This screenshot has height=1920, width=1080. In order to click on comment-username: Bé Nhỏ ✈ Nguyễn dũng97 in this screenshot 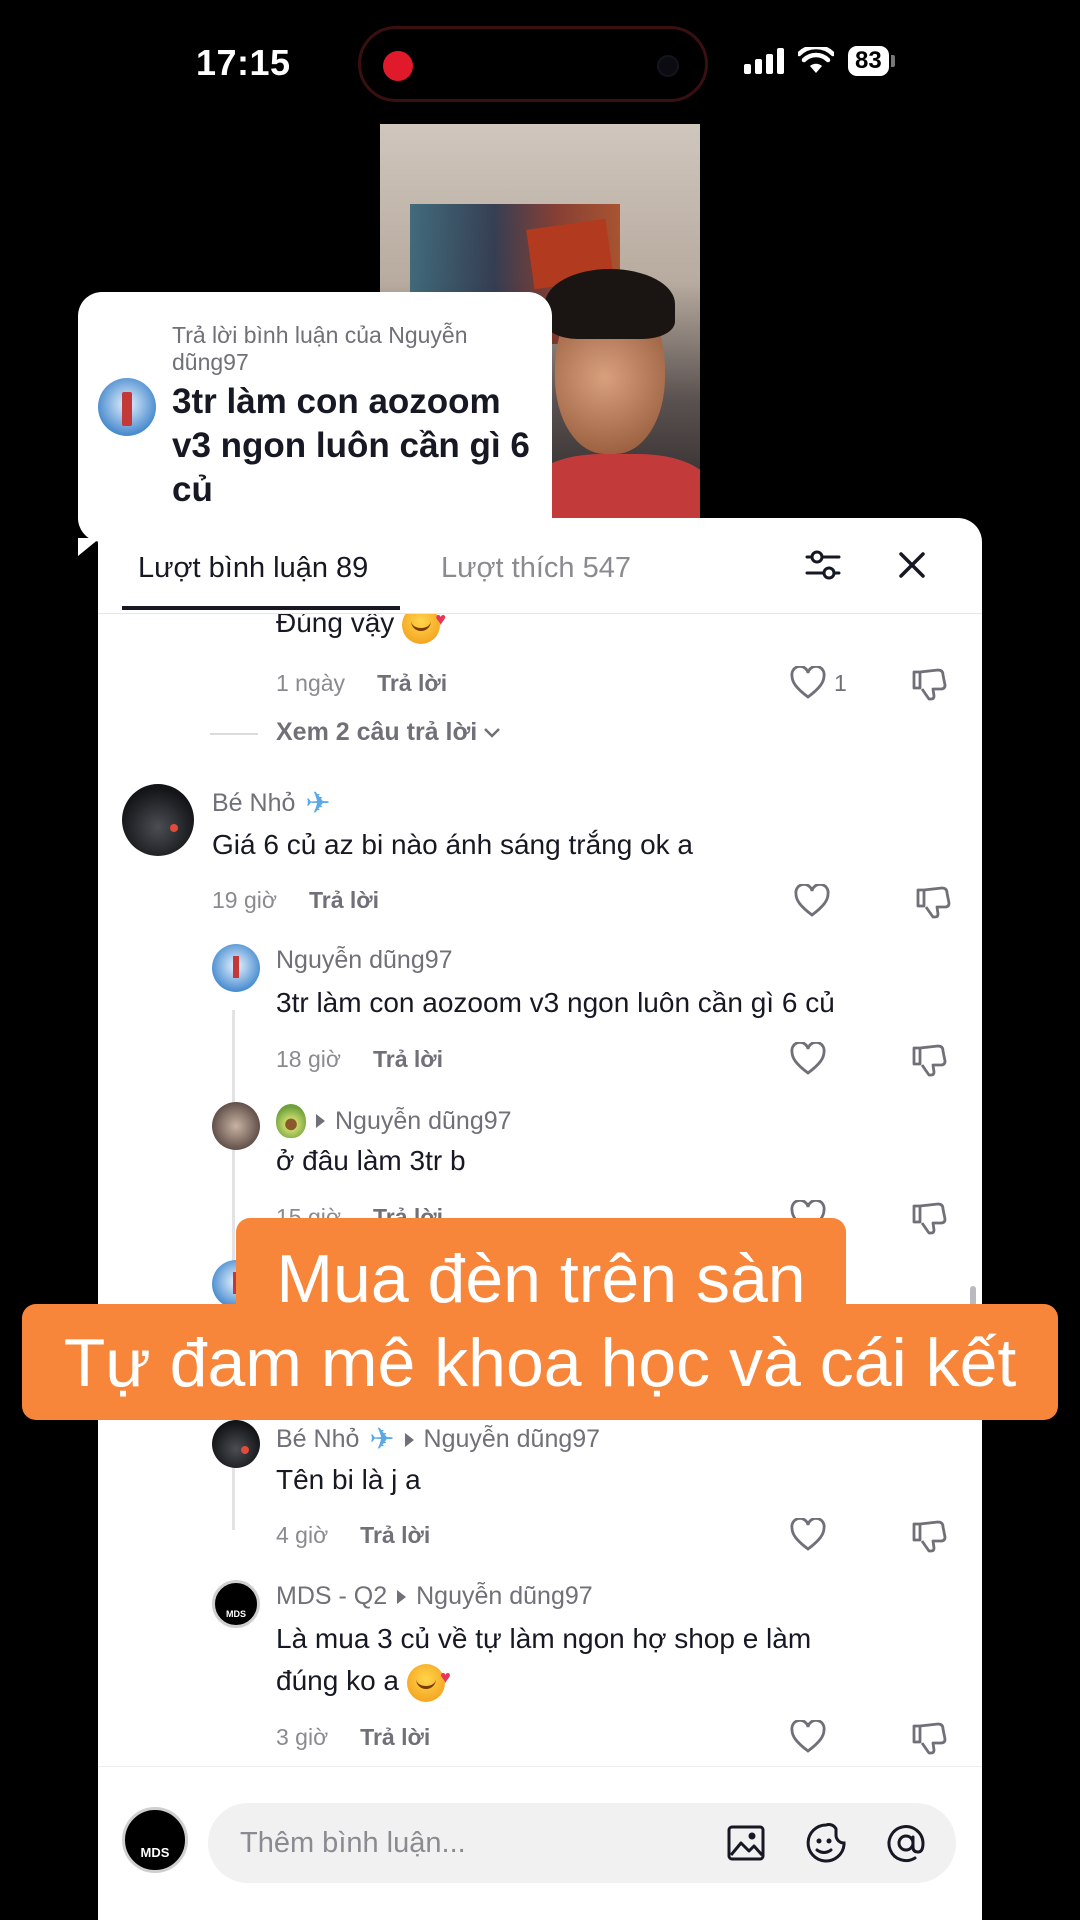, I will do `click(438, 1439)`.